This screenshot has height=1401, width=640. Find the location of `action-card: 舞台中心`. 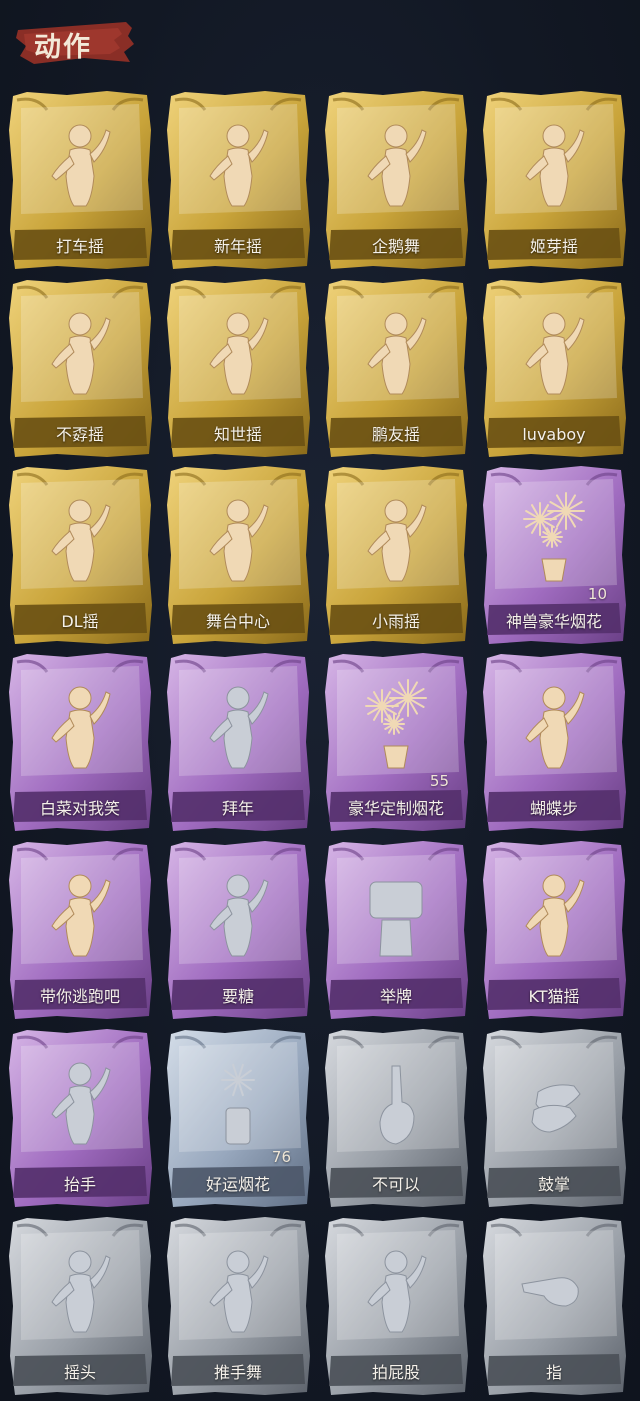

action-card: 舞台中心 is located at coordinates (238, 555).